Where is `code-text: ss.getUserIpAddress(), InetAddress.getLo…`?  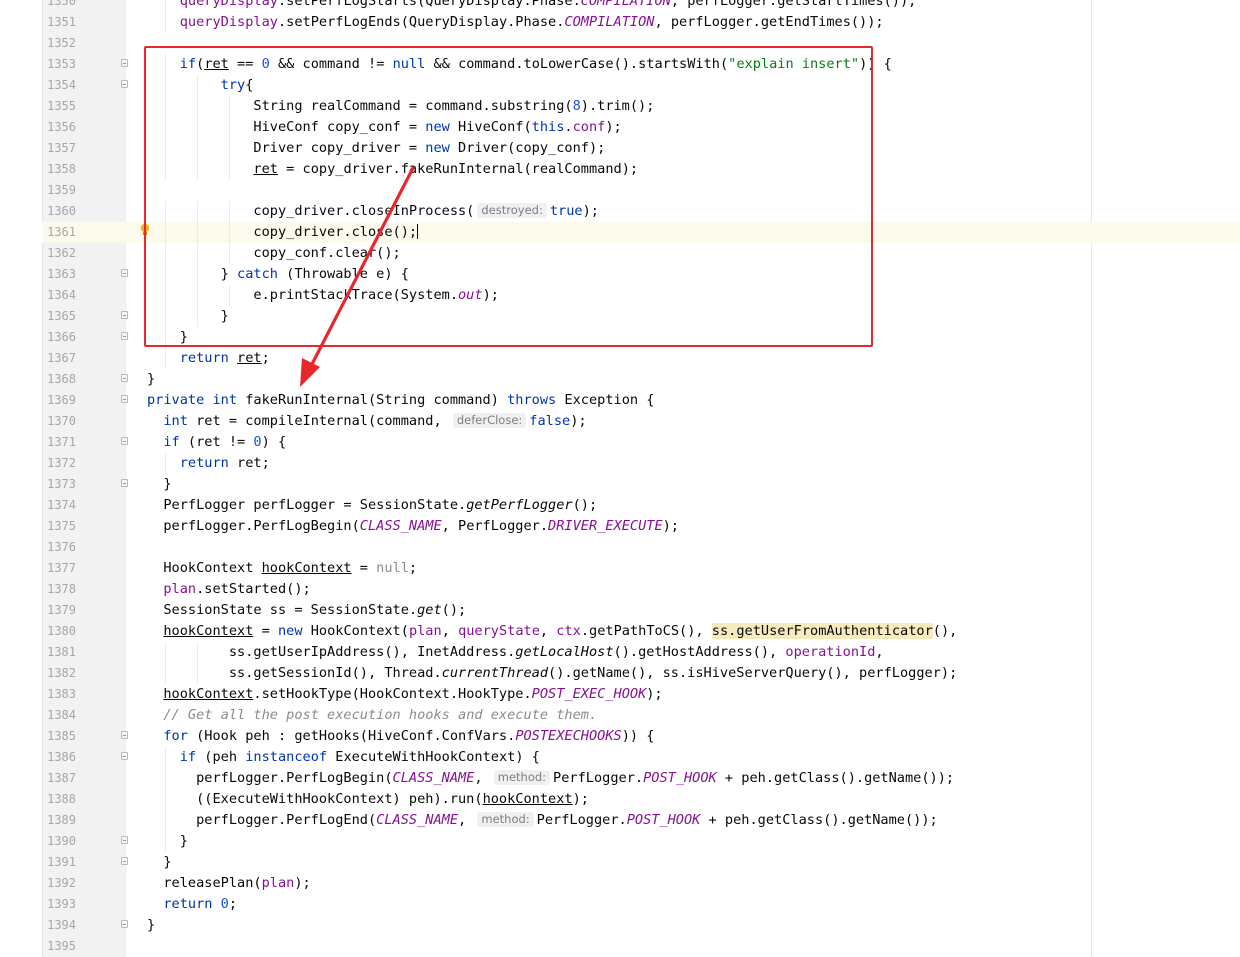
code-text: ss.getUserIpAddress(), InetAddress.getLo… is located at coordinates (515, 652).